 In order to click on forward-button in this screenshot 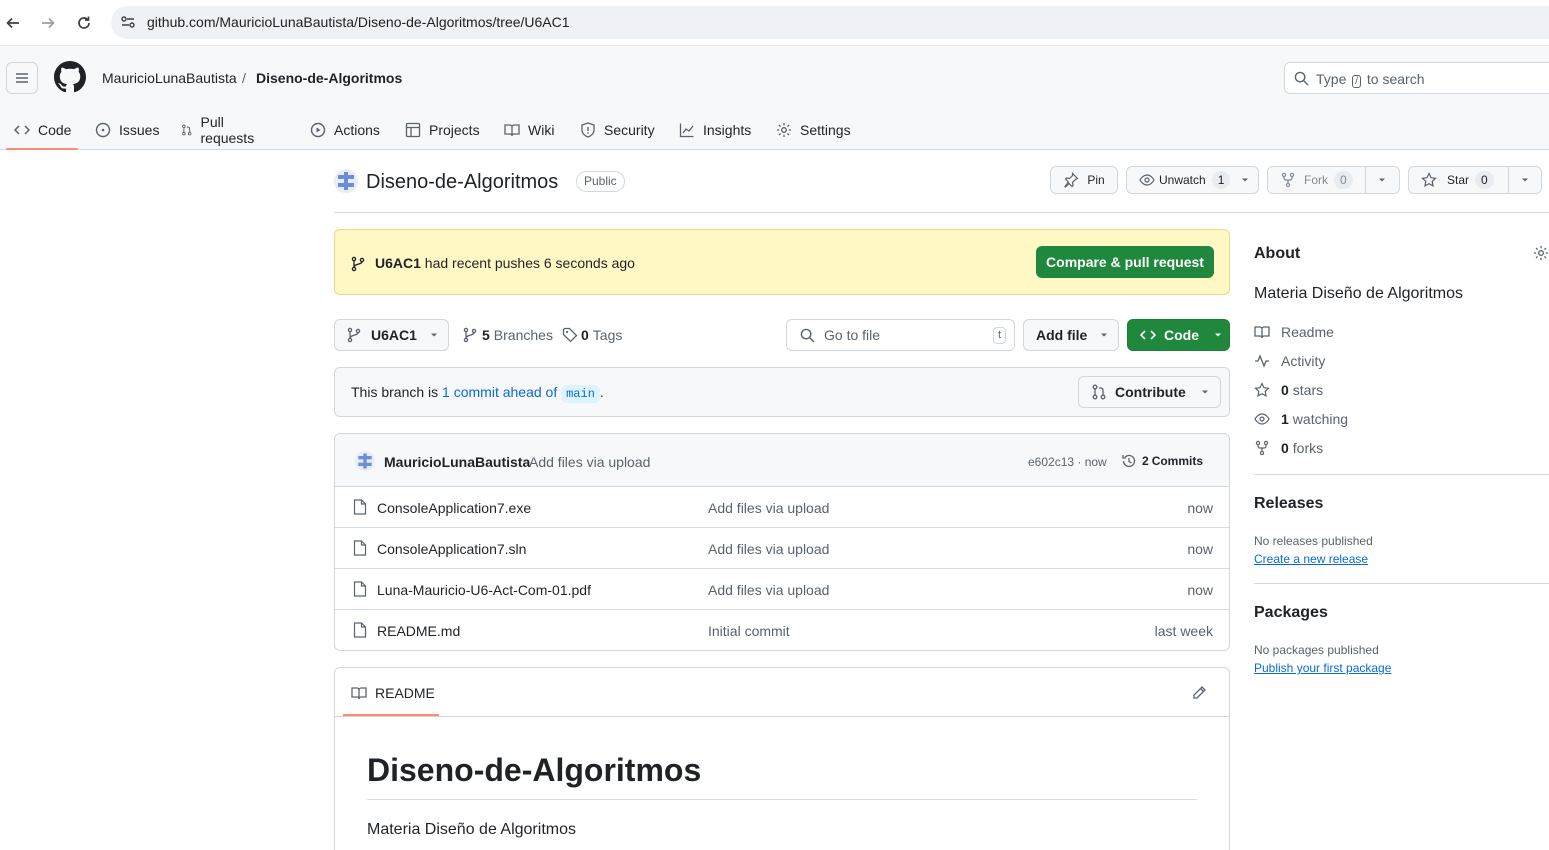, I will do `click(48, 23)`.